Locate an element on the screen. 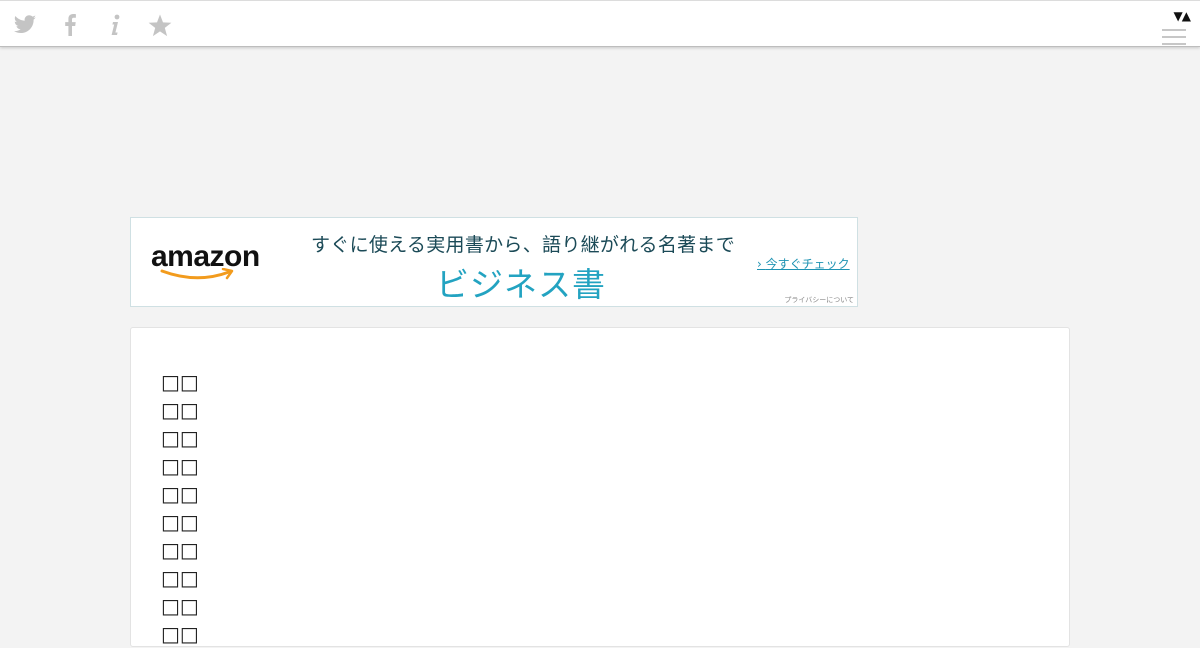  expand-toggle-button: ▼▲ is located at coordinates (1179, 16).